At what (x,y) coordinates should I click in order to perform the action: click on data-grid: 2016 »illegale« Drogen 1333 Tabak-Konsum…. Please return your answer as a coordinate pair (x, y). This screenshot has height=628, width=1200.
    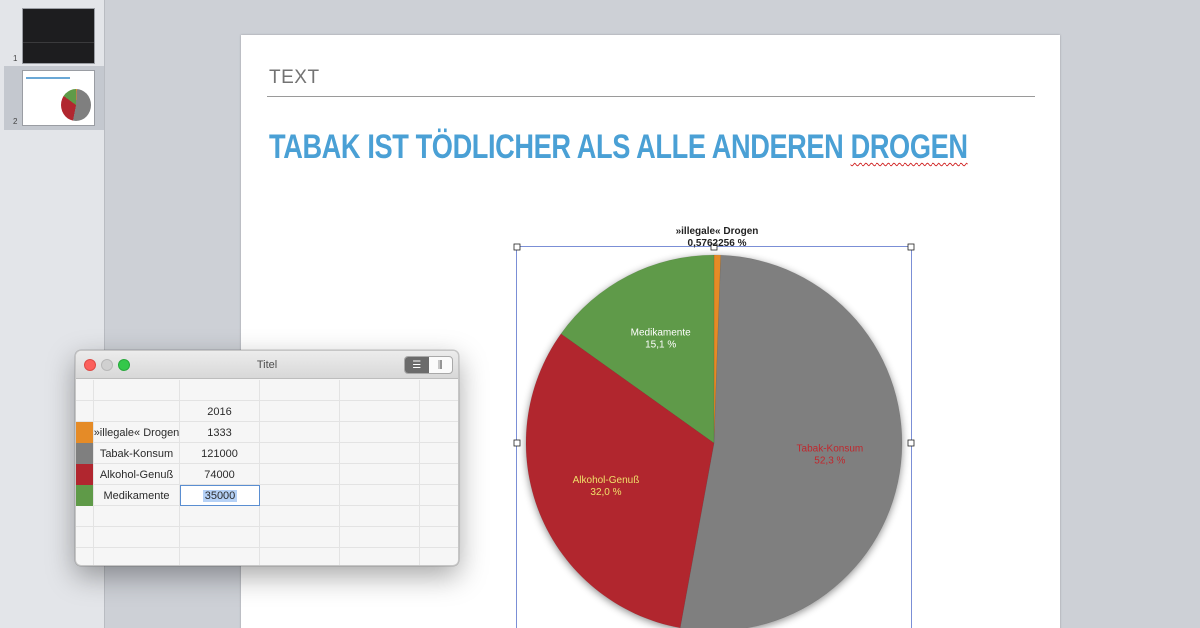
    Looking at the image, I should click on (267, 472).